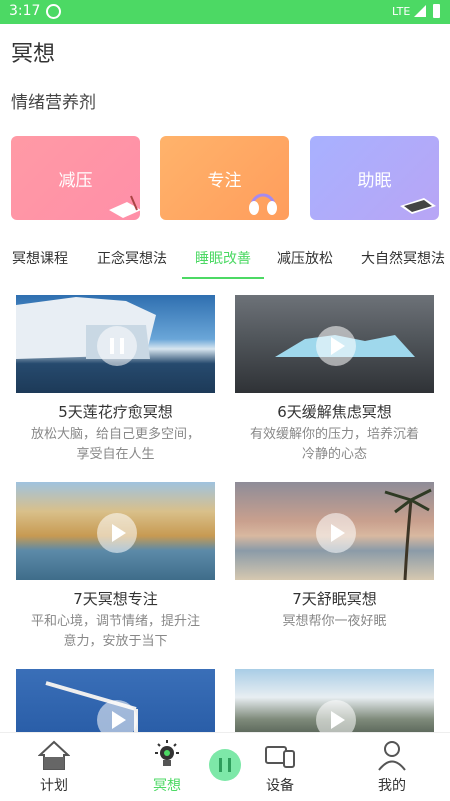  What do you see at coordinates (223, 278) in the screenshot?
I see `active-tab-indicator` at bounding box center [223, 278].